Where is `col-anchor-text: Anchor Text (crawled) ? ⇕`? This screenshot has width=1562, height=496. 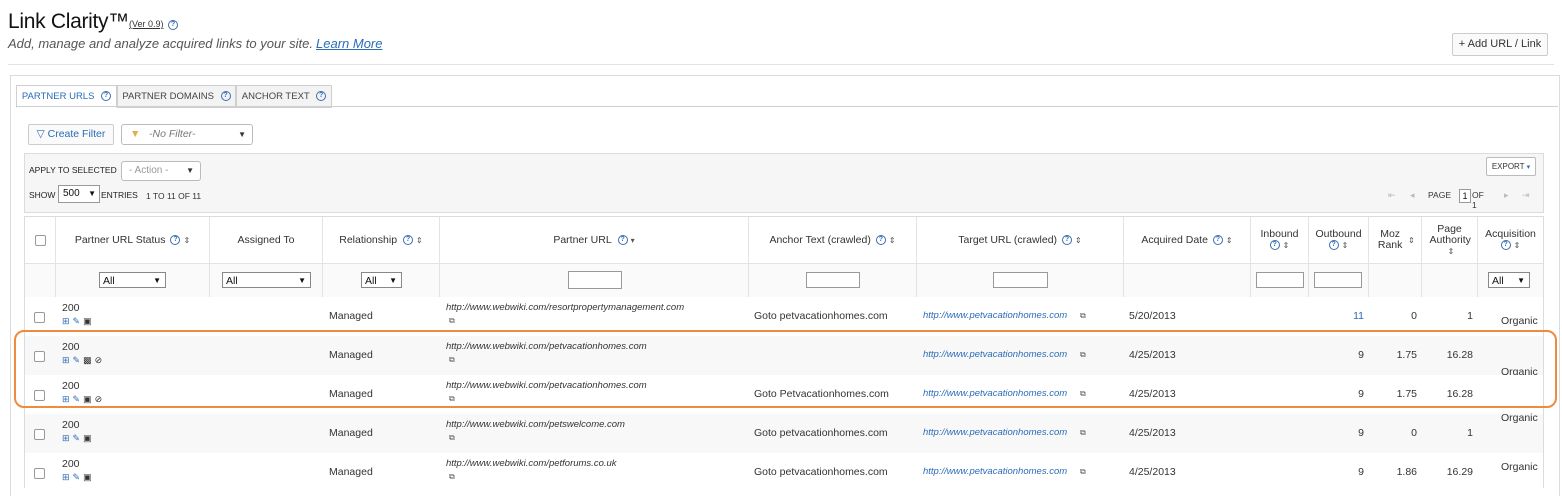 col-anchor-text: Anchor Text (crawled) ? ⇕ is located at coordinates (833, 240).